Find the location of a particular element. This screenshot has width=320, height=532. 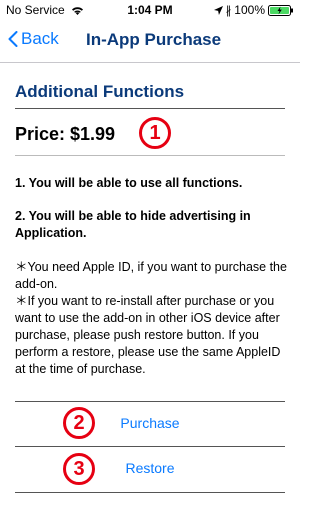

marker-1: 1 is located at coordinates (155, 133).